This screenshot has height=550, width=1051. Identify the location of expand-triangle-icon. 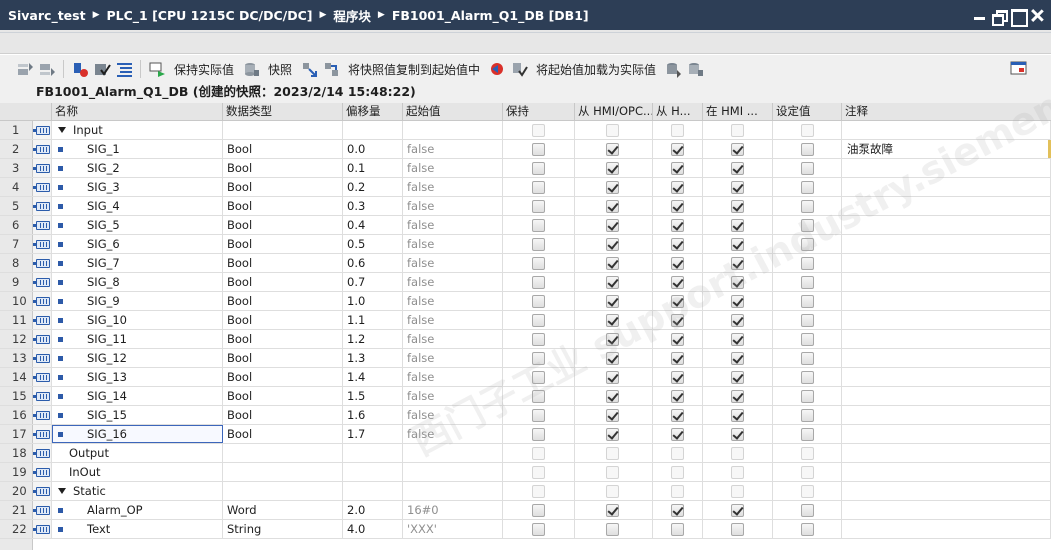
(62, 130).